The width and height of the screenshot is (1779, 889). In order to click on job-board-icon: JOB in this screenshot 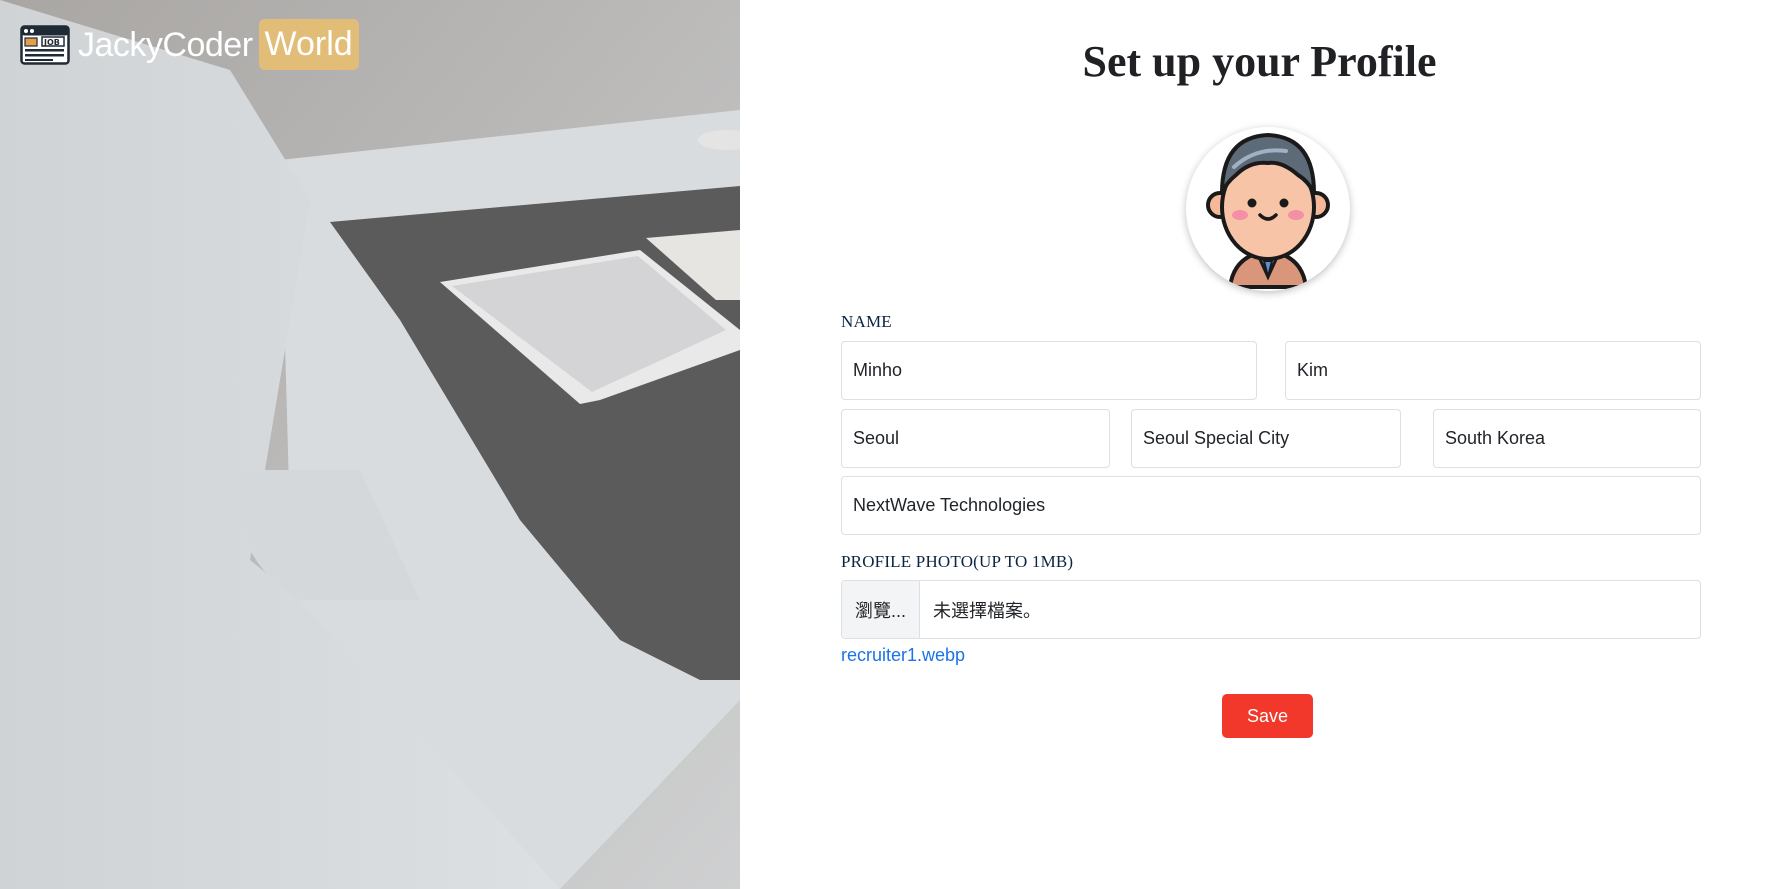, I will do `click(45, 44)`.